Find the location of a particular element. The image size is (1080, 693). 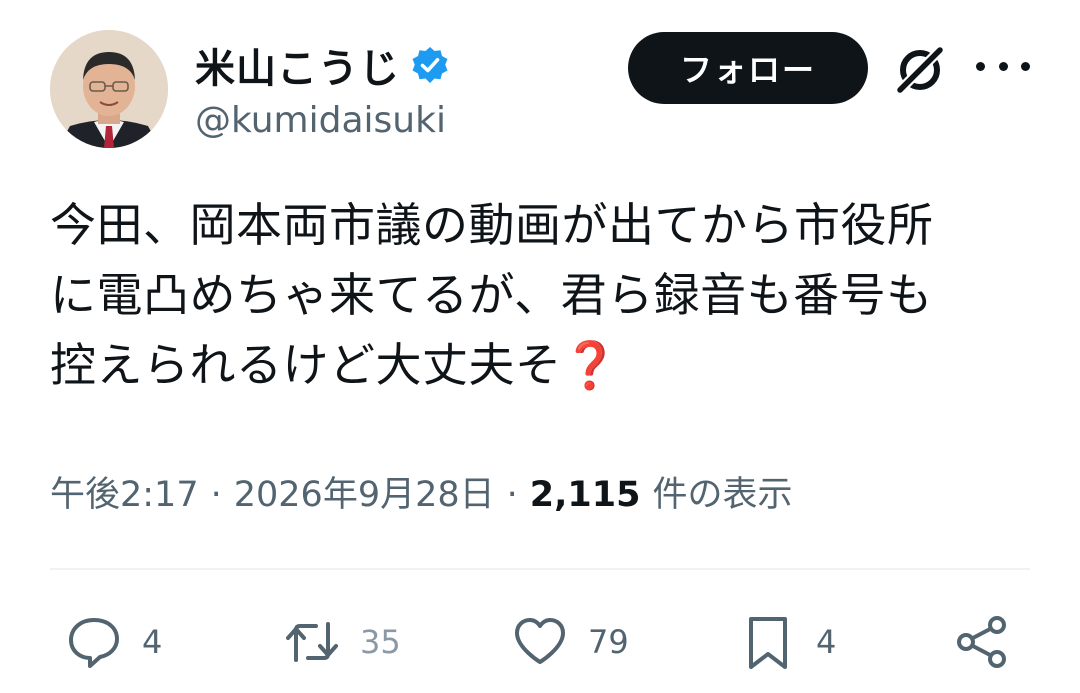

avatar is located at coordinates (109, 89).